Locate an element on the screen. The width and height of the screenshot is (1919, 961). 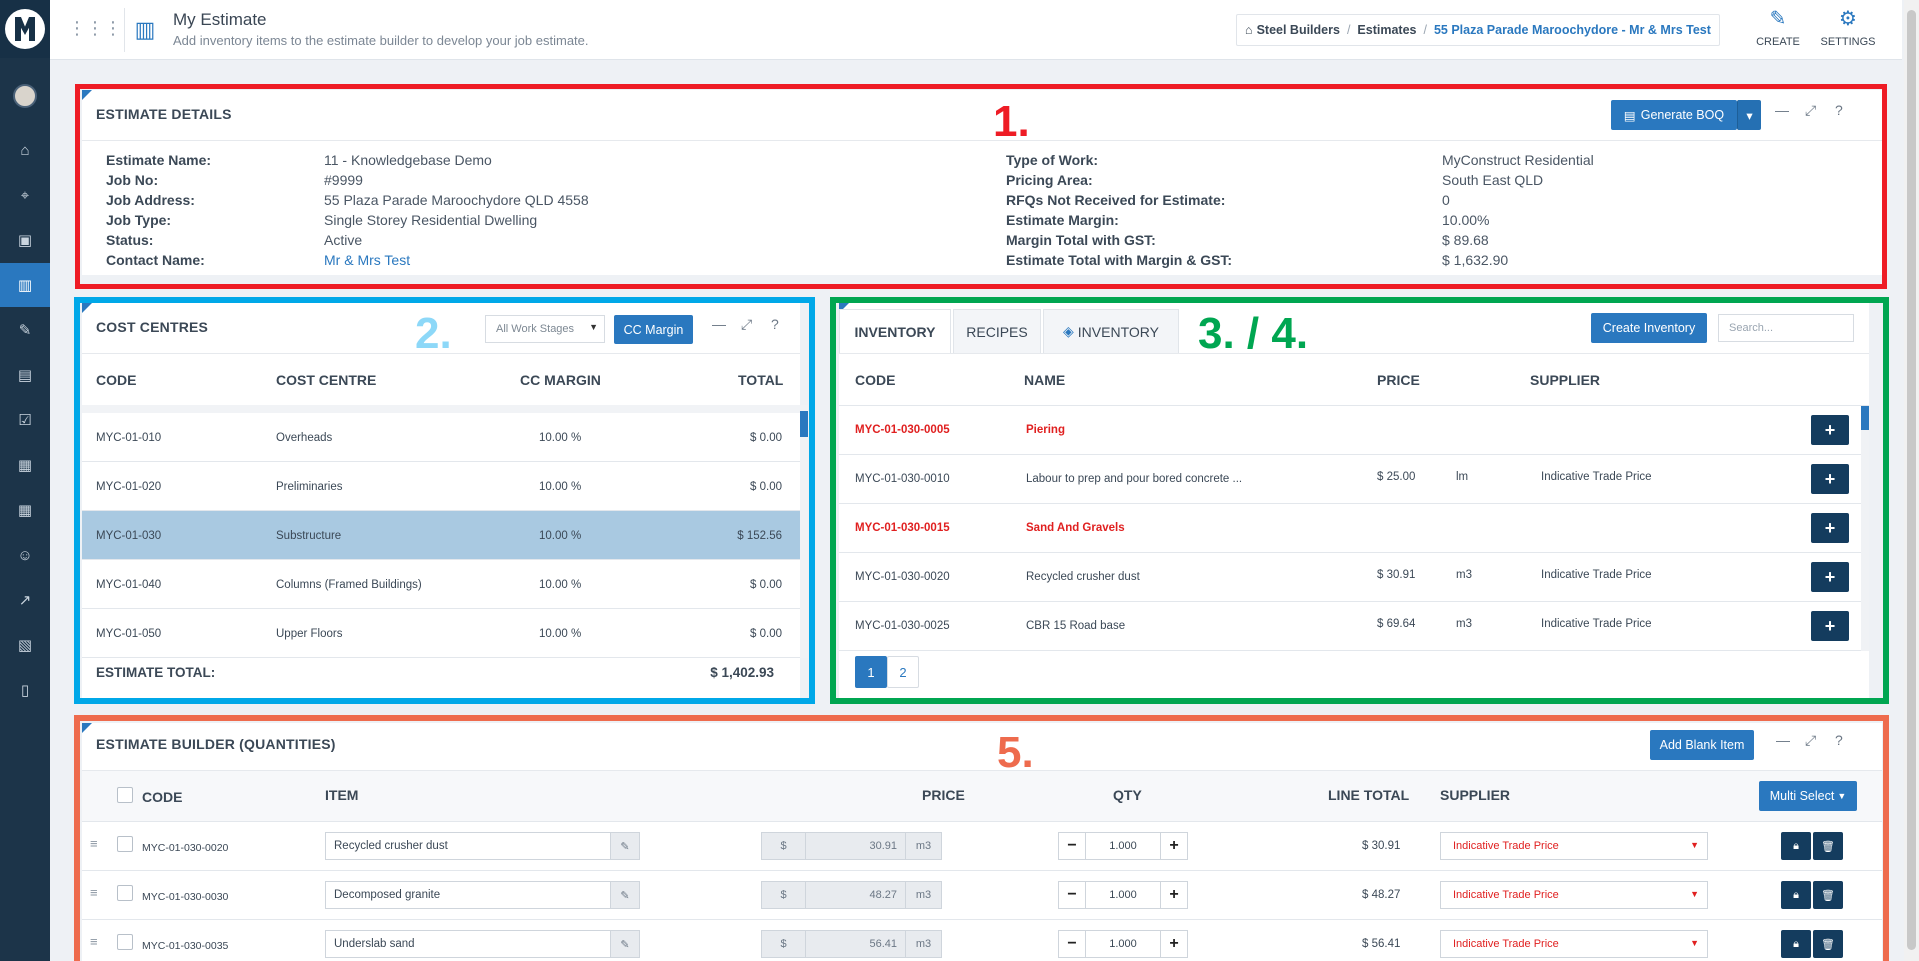
tab-recipes: RECIPES is located at coordinates (997, 331).